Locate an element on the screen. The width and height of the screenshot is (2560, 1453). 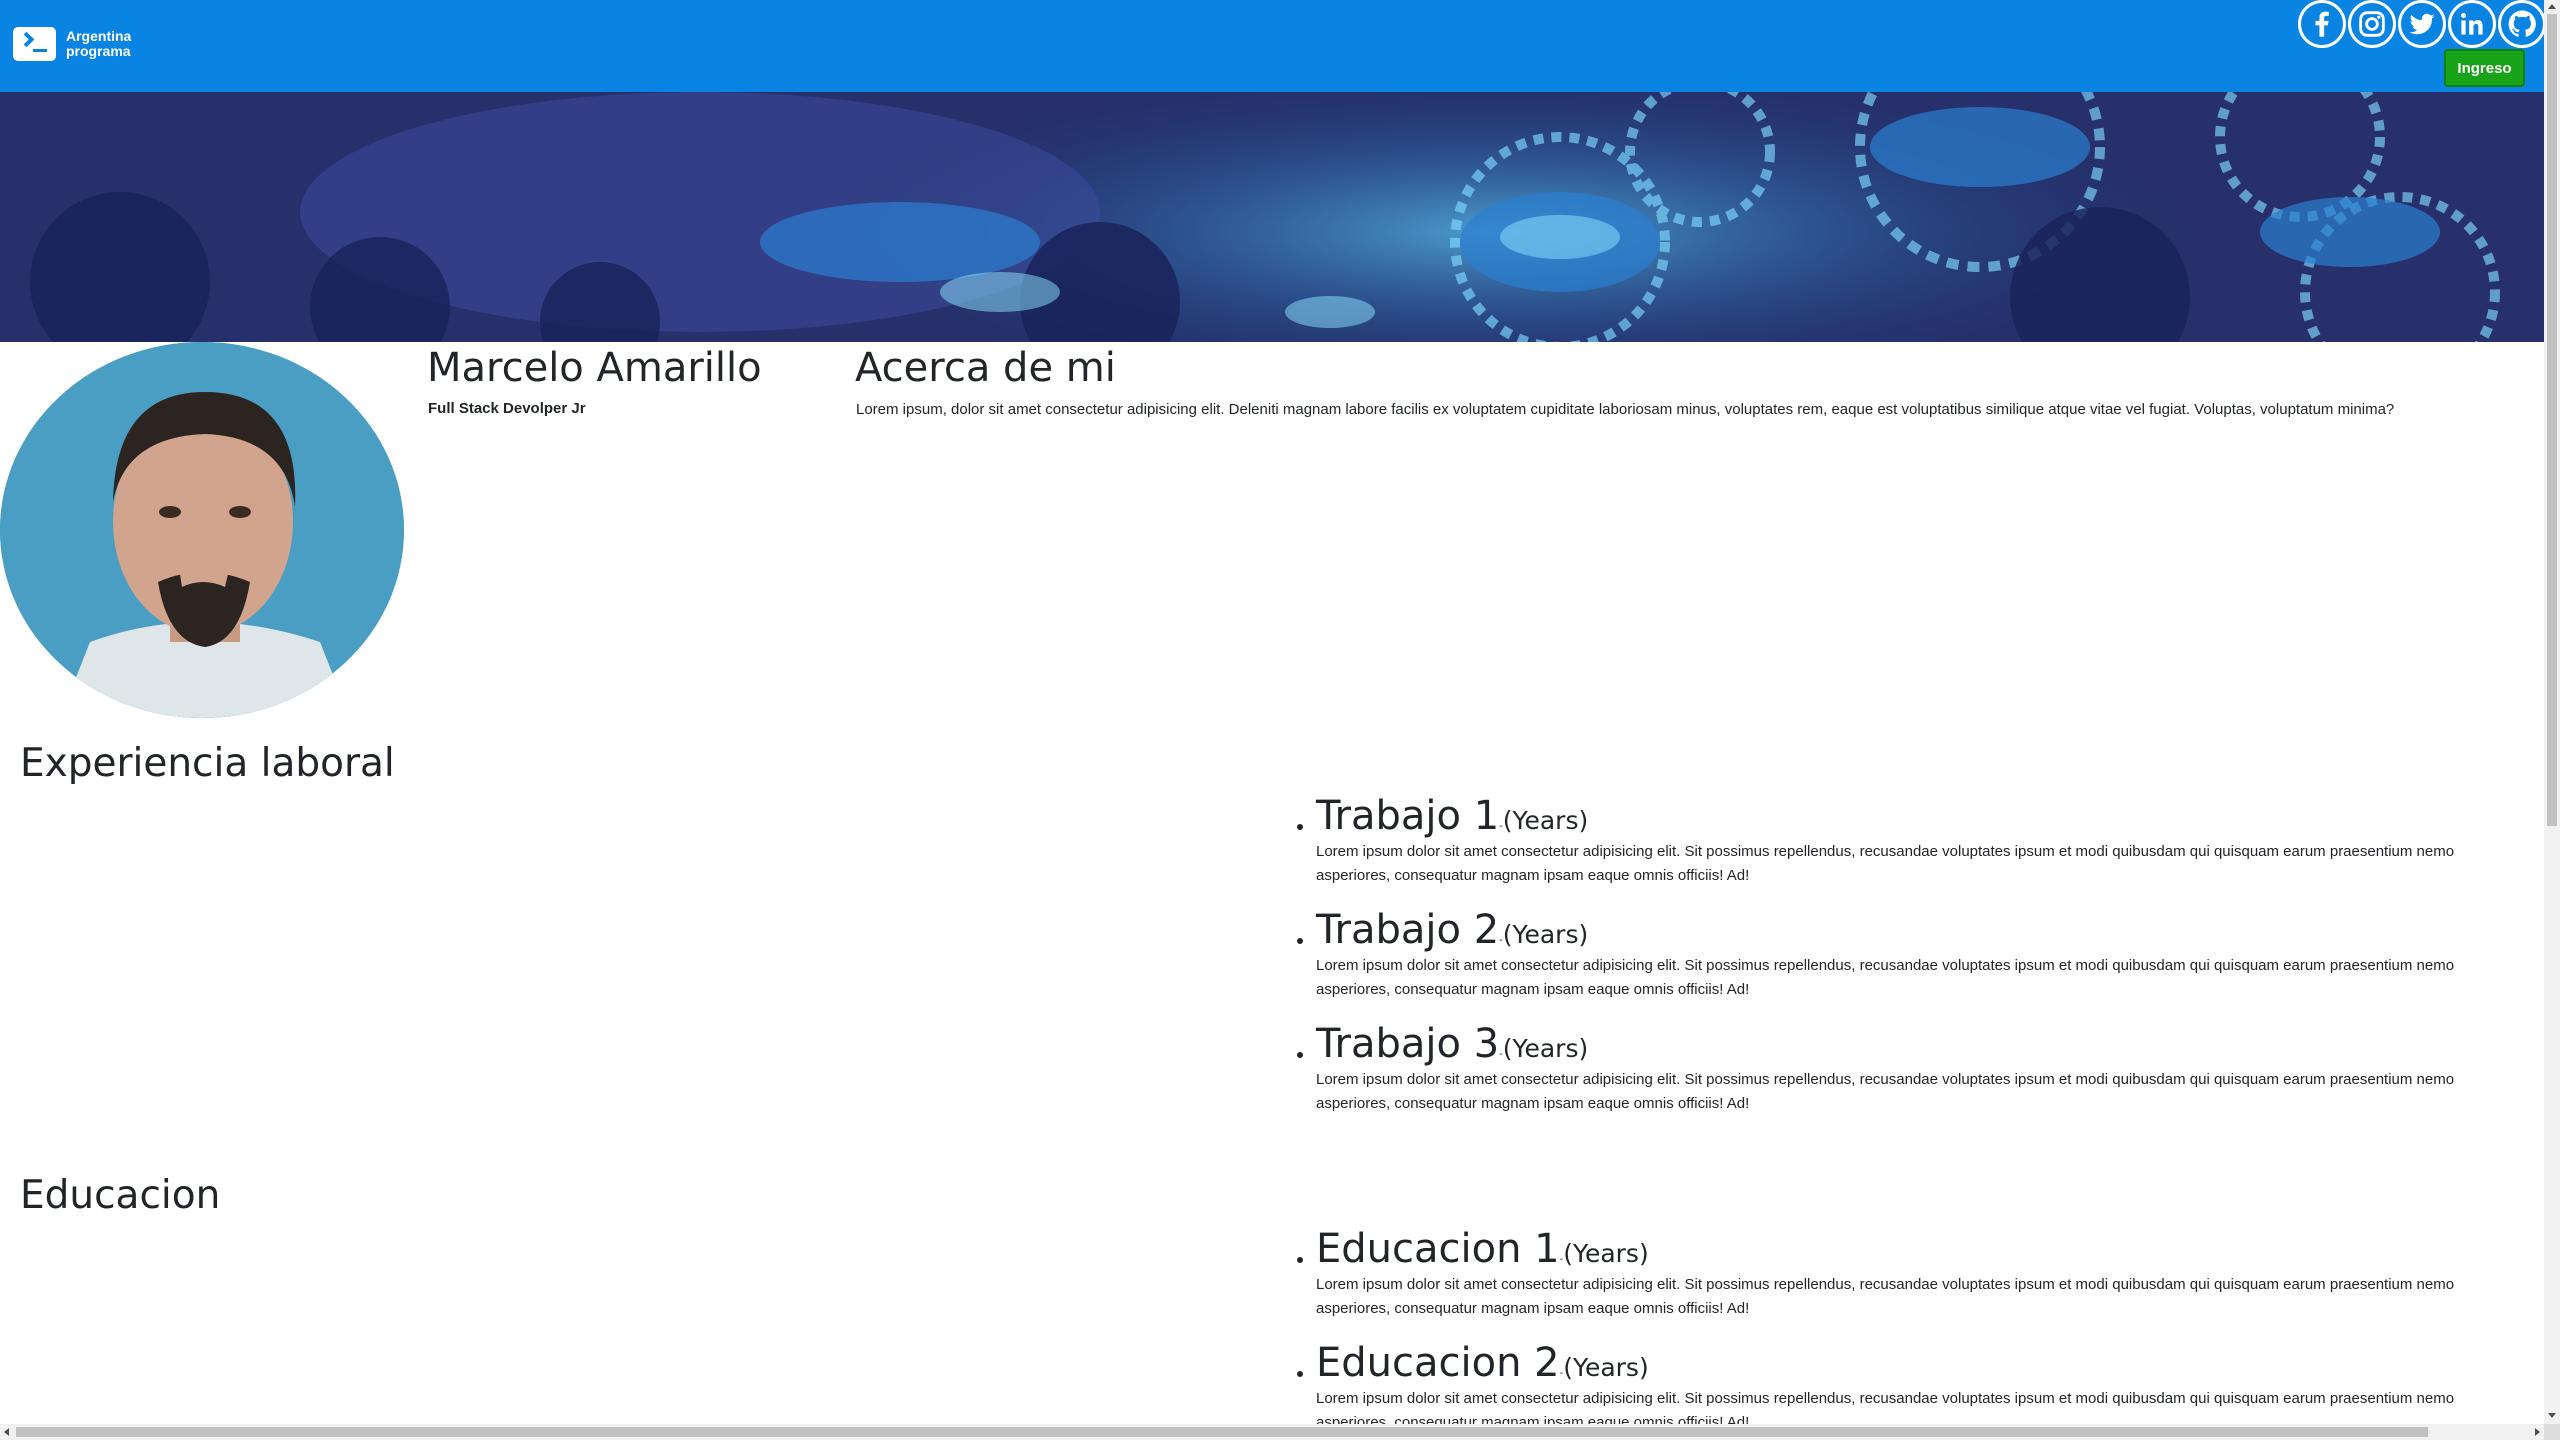
scroll-up-icon is located at coordinates (2552, 6).